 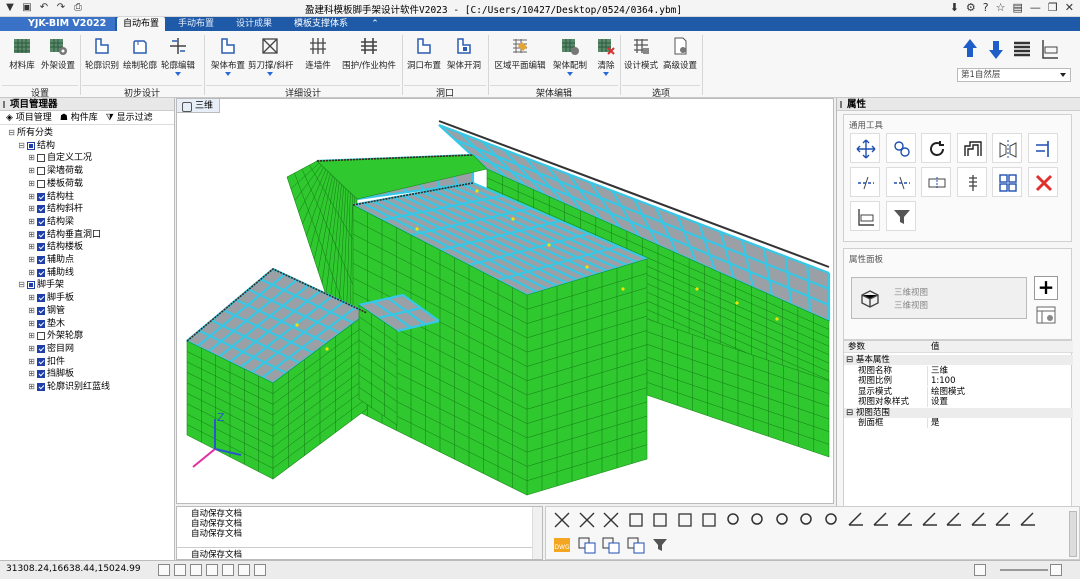 I want to click on front-view-icon, so click(x=637, y=521).